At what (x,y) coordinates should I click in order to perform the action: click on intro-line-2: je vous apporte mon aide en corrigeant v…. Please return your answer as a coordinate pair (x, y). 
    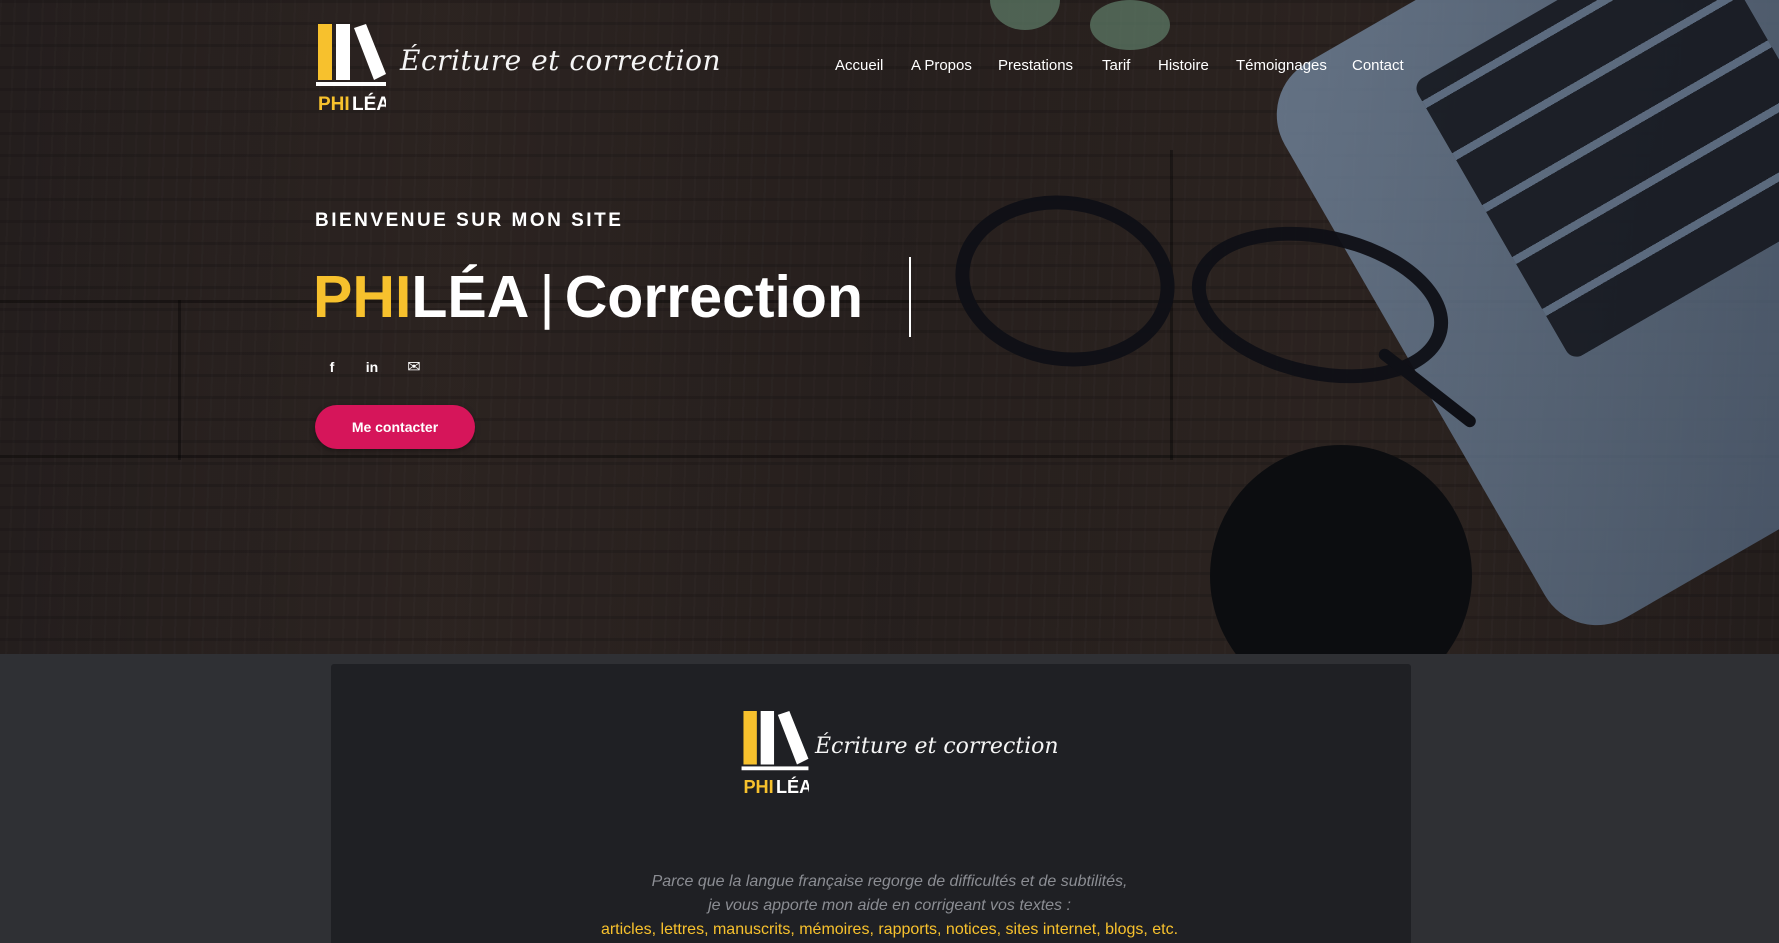
    Looking at the image, I should click on (889, 905).